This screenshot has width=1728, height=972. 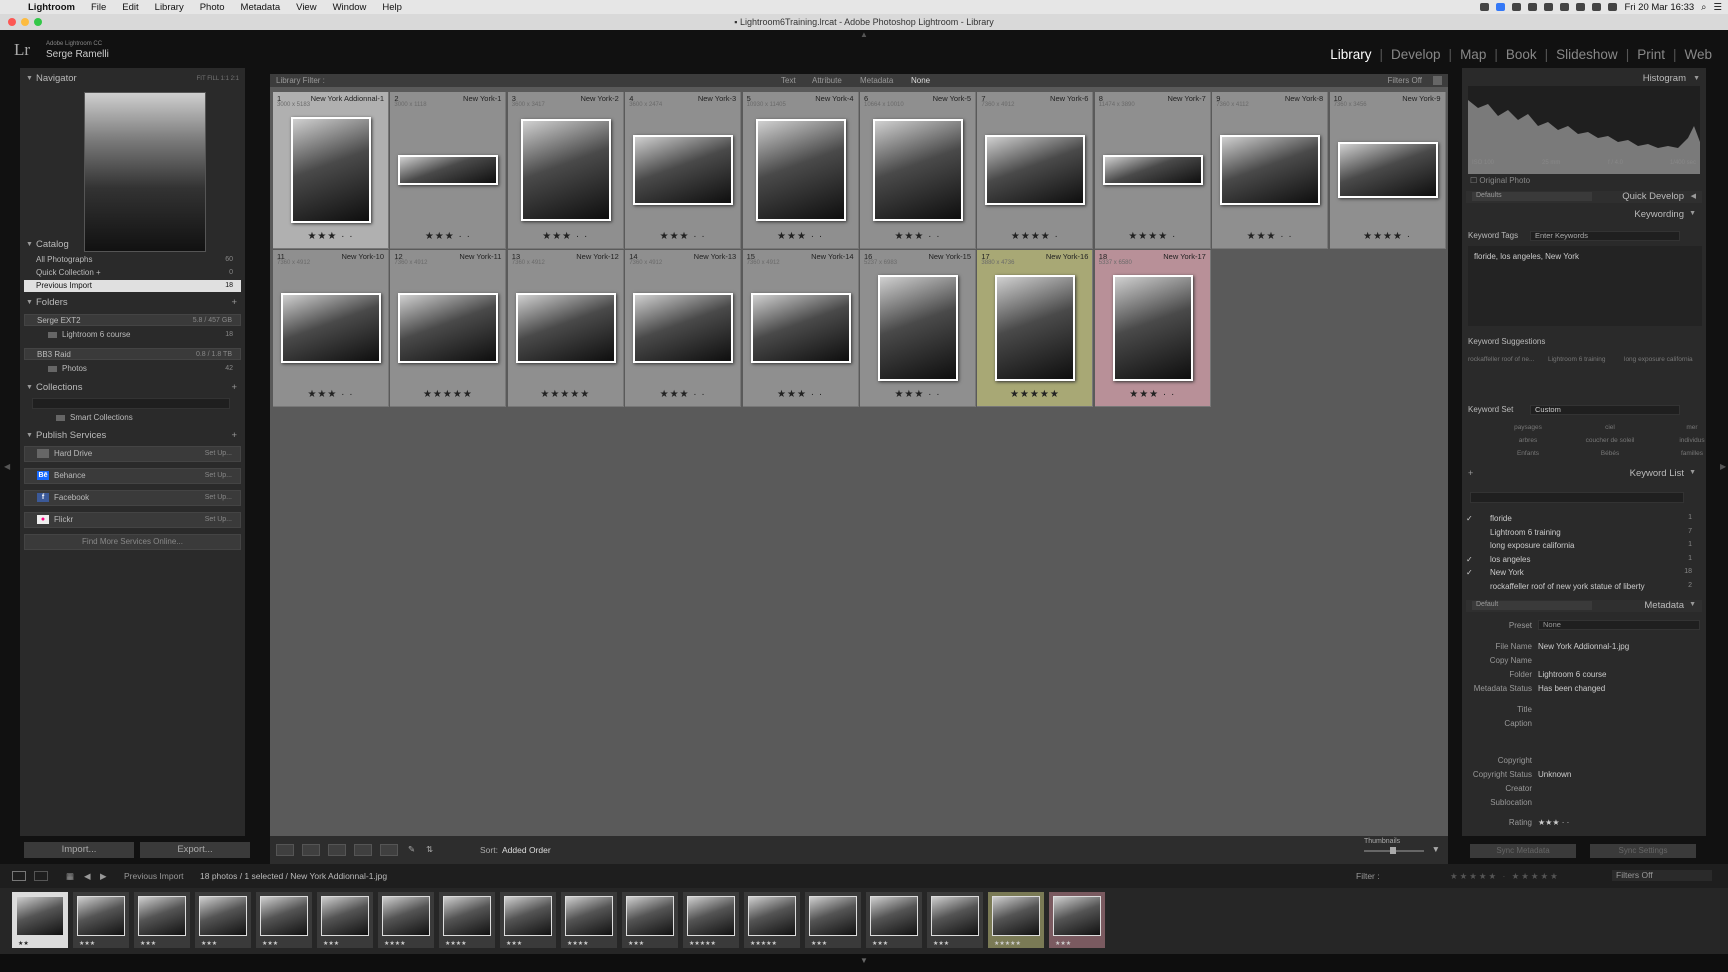 What do you see at coordinates (169, 7) in the screenshot?
I see `menu-library: Library` at bounding box center [169, 7].